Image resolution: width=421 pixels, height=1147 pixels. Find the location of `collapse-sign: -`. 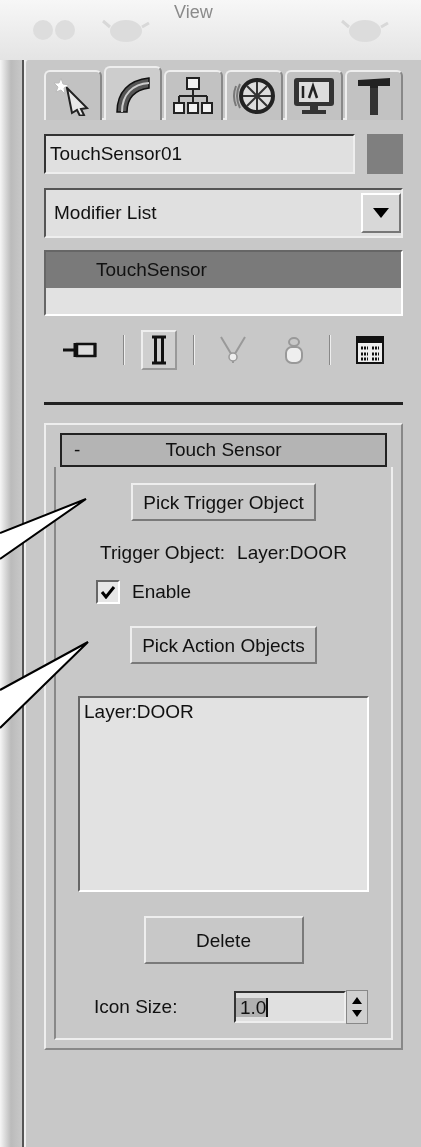

collapse-sign: - is located at coordinates (89, 450).